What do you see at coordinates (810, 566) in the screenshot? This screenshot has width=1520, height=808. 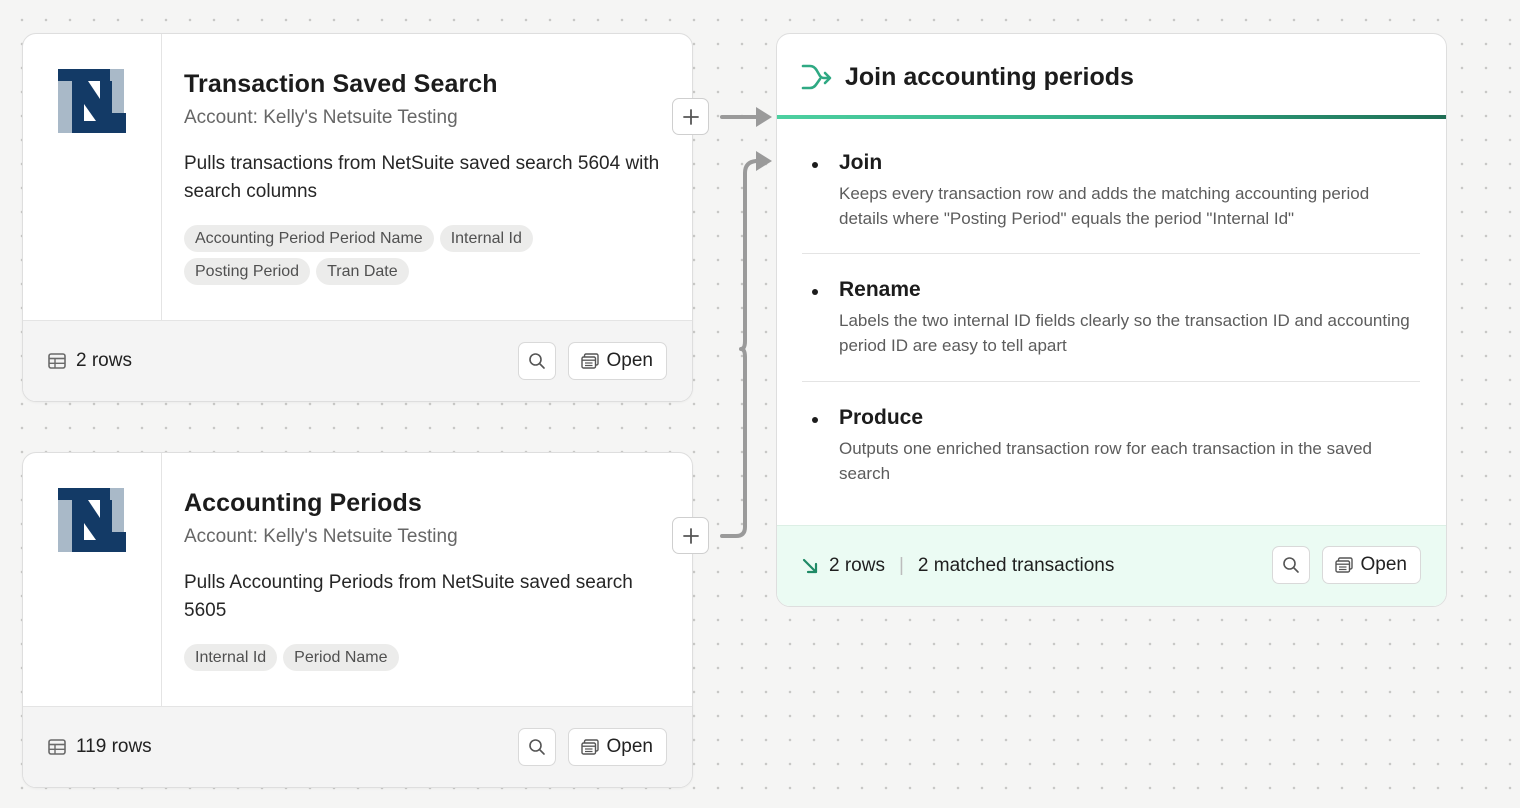 I see `output-arrow-icon` at bounding box center [810, 566].